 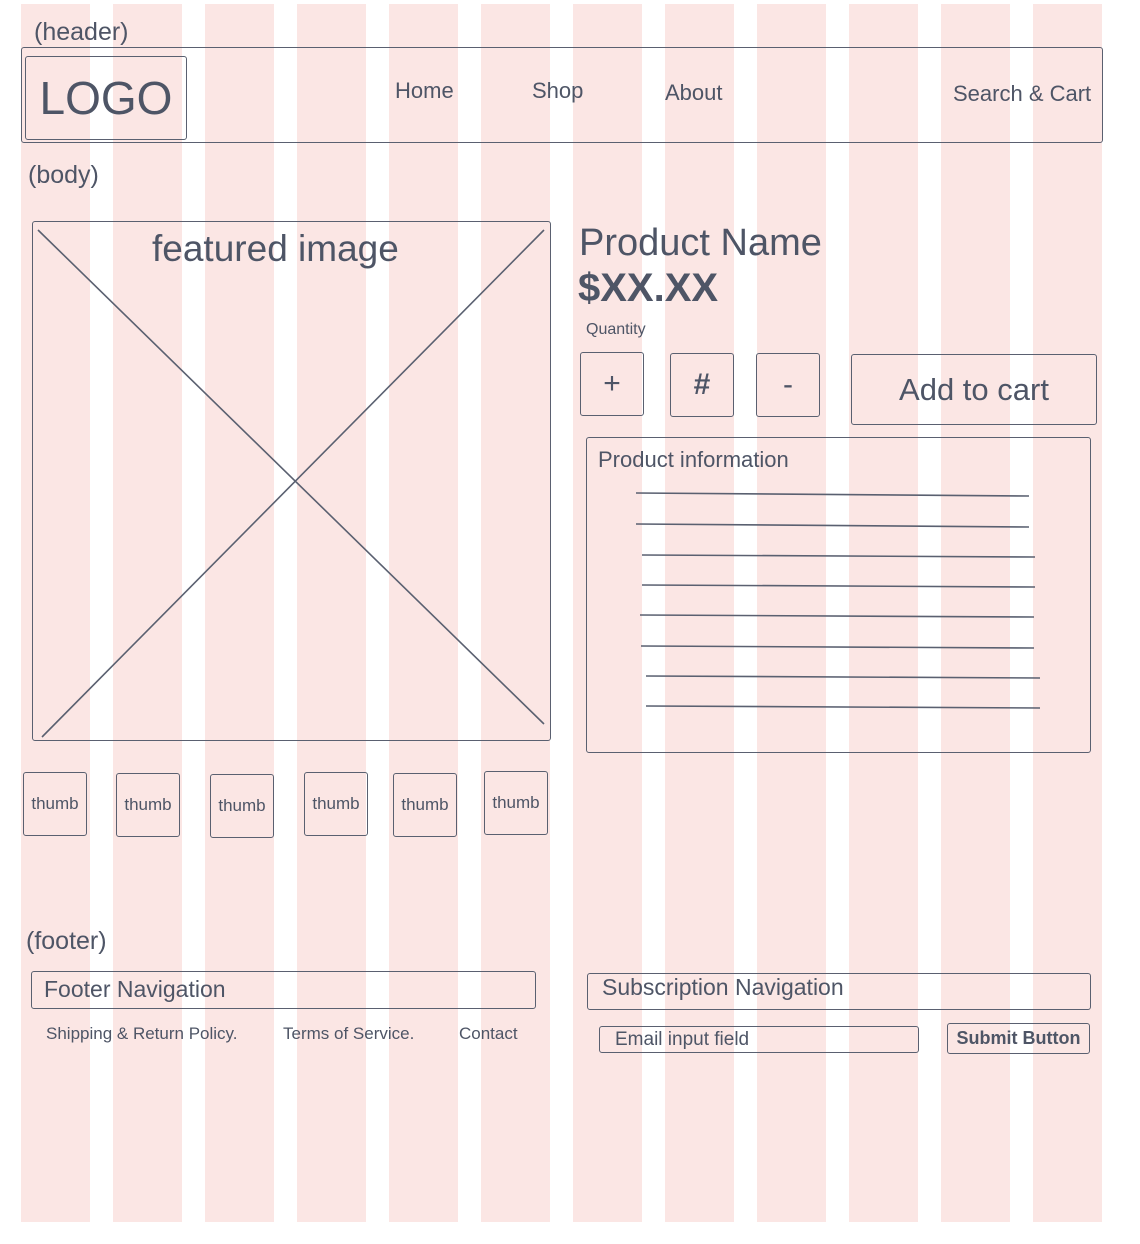 What do you see at coordinates (135, 989) in the screenshot?
I see `footer-navigation-title: Footer Navigation` at bounding box center [135, 989].